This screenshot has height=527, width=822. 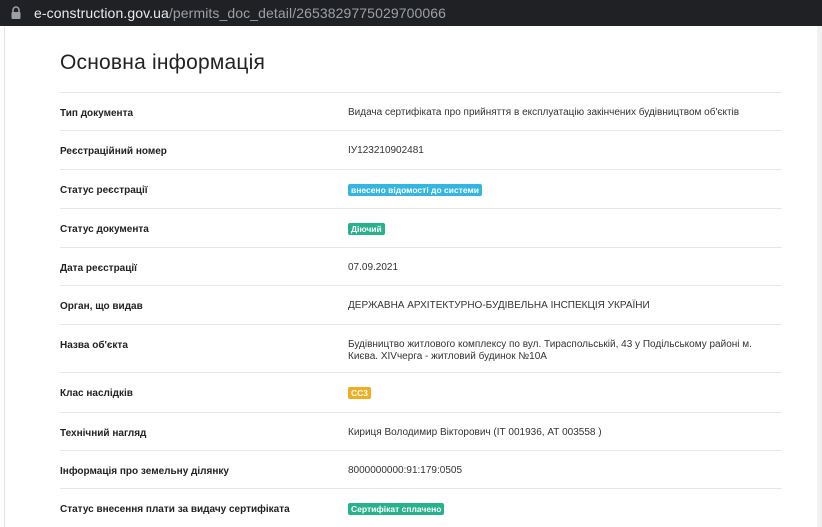 I want to click on scrollbar, so click(x=819, y=276).